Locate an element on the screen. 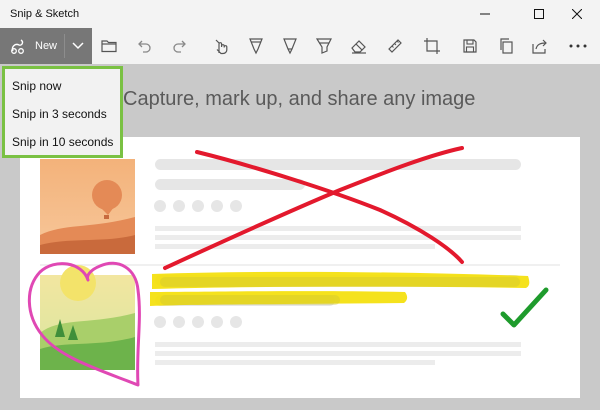 The width and height of the screenshot is (600, 410). undo-button is located at coordinates (144, 46).